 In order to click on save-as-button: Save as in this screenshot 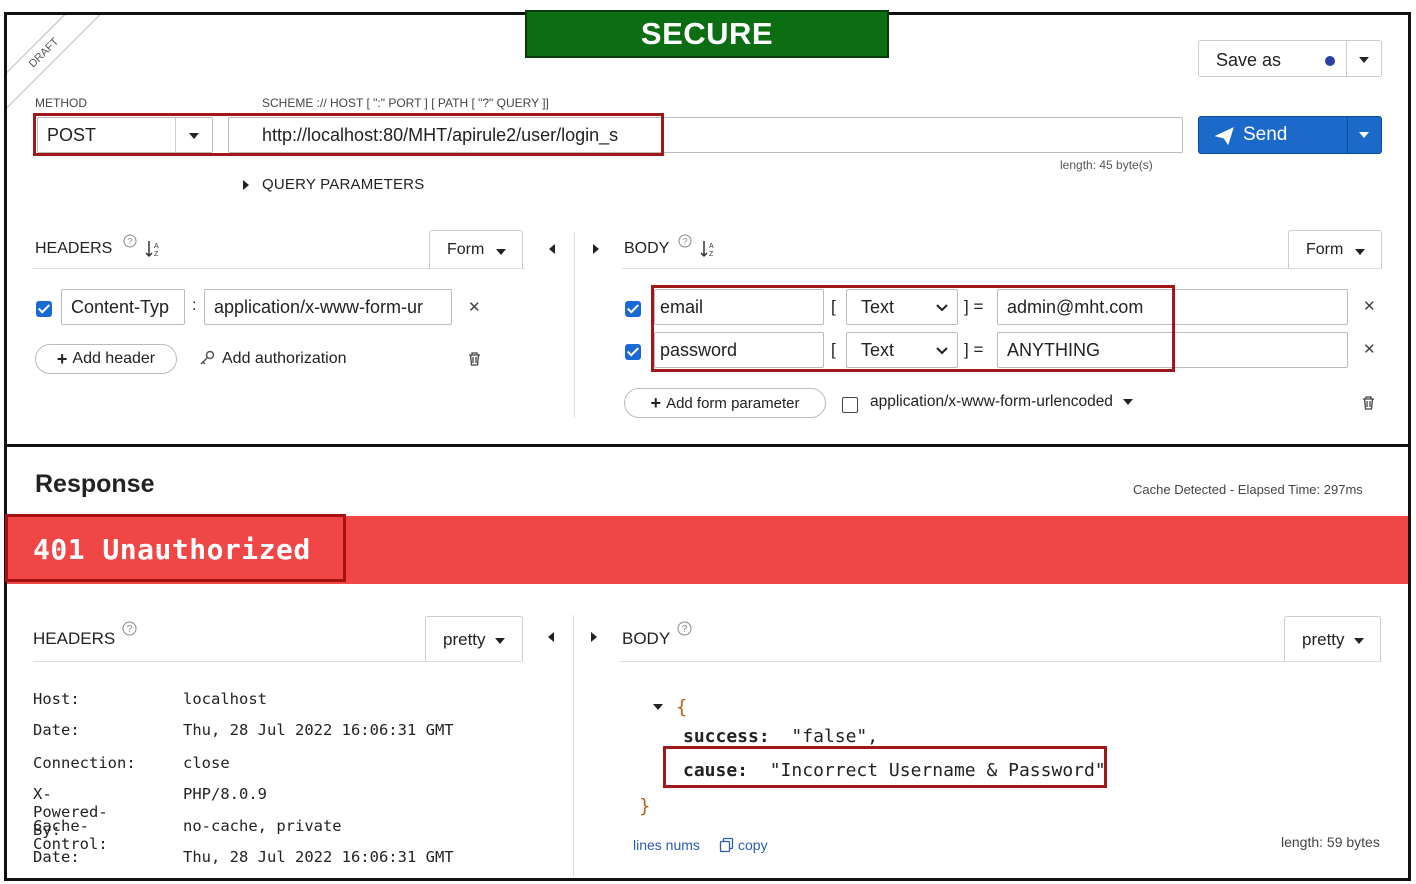, I will do `click(1290, 58)`.